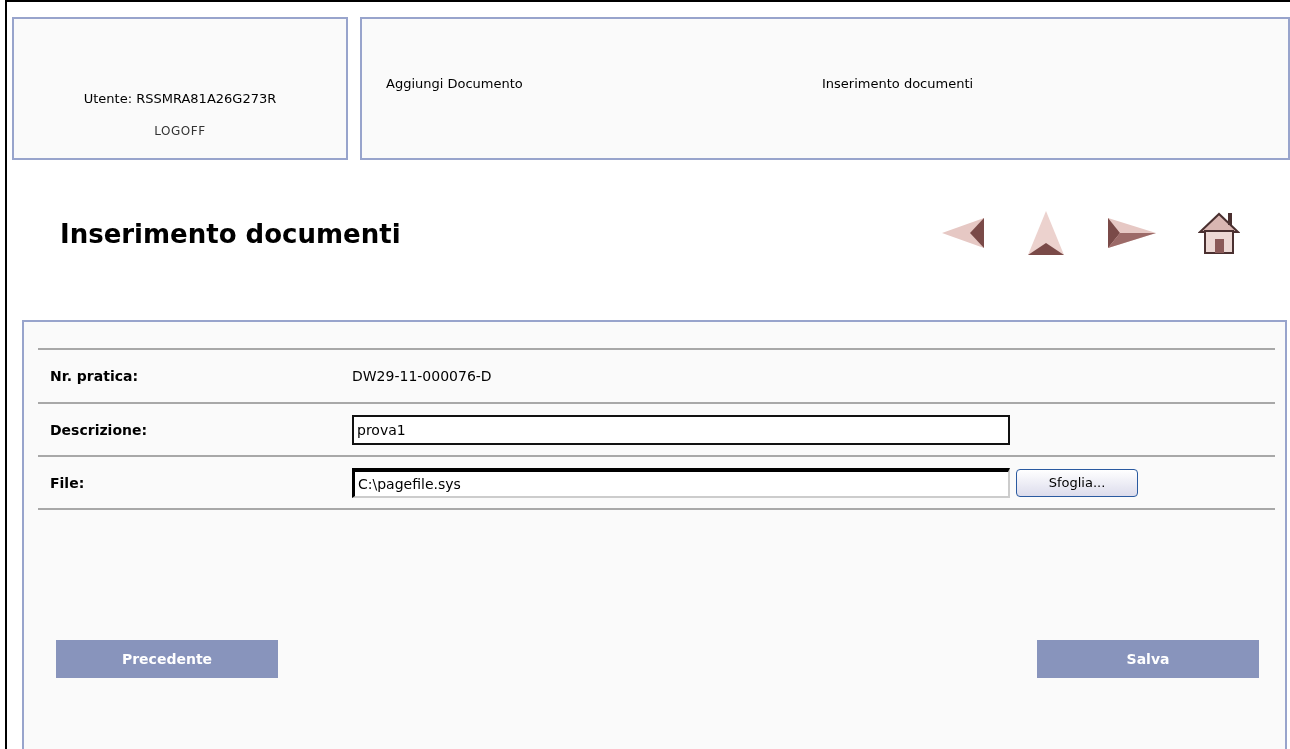 This screenshot has width=1290, height=749. What do you see at coordinates (898, 83) in the screenshot?
I see `subsection-label: Inserimento documenti` at bounding box center [898, 83].